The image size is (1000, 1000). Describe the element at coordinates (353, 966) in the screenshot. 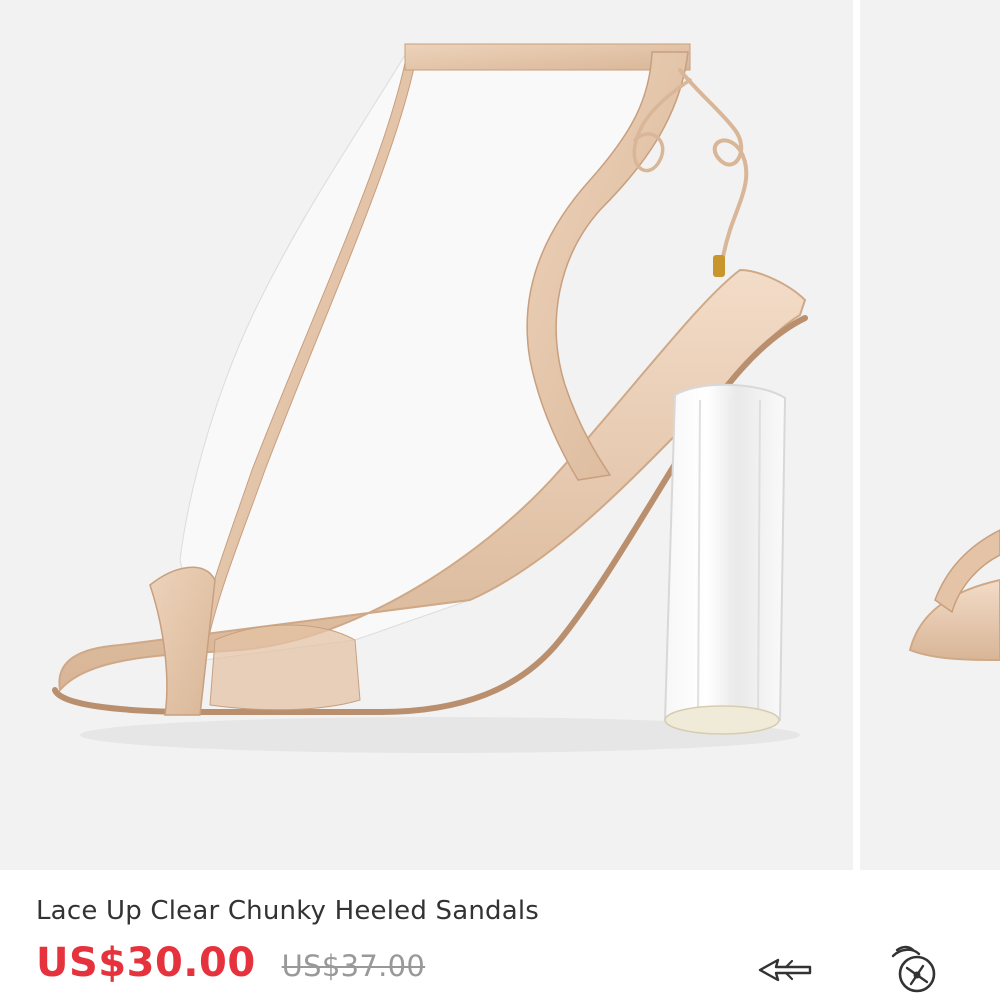

I see `original-price: US$37.00` at that location.